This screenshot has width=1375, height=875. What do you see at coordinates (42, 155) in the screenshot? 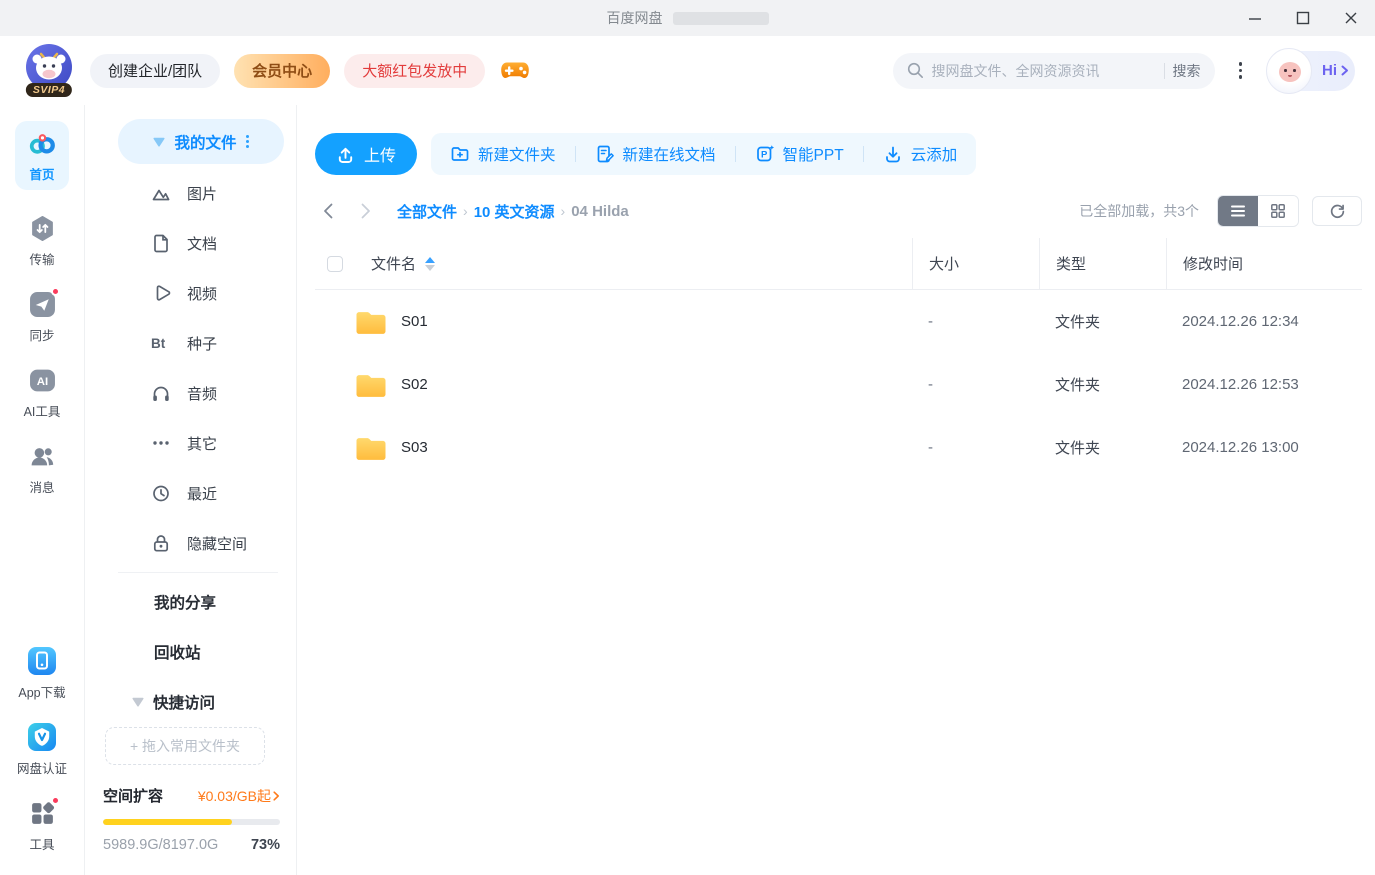
I see `rail-item-home: 首页` at bounding box center [42, 155].